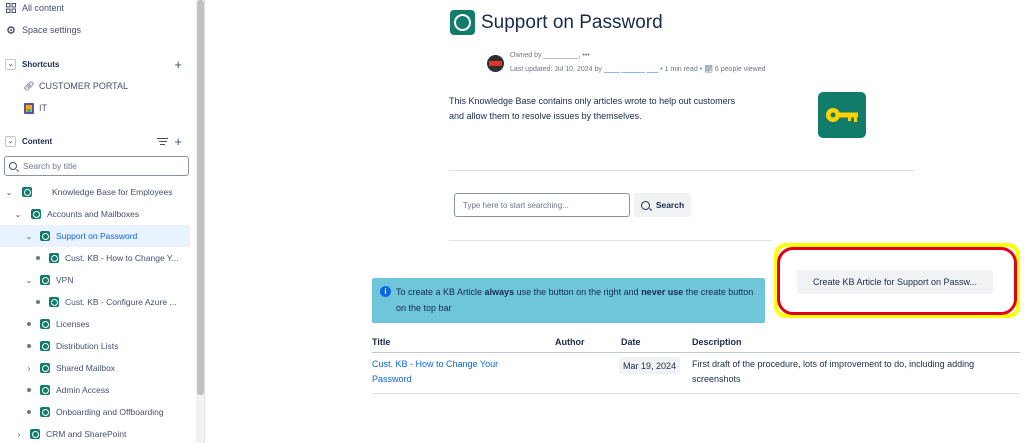  Describe the element at coordinates (65, 280) in the screenshot. I see `tree-item-label: VPN` at that location.